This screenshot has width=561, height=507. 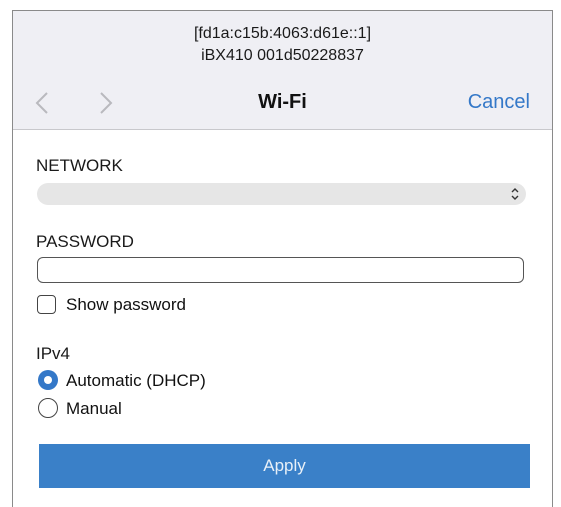 I want to click on chevron-left-icon, so click(x=41, y=103).